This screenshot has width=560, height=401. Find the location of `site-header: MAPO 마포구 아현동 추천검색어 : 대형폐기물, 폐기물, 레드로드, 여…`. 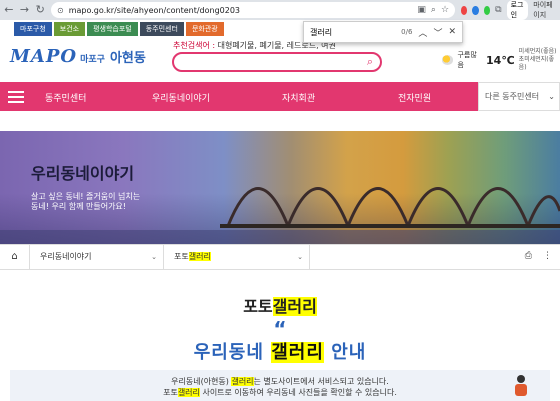

site-header: MAPO 마포구 아현동 추천검색어 : 대형폐기물, 폐기물, 레드로드, 여… is located at coordinates (280, 60).